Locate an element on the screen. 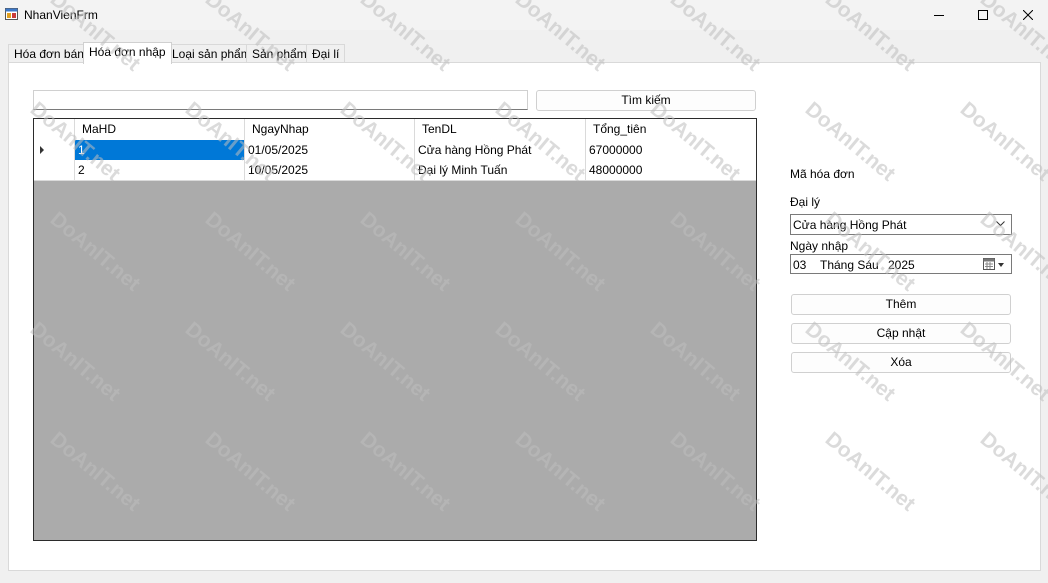  grid-cell: 2 is located at coordinates (160, 170).